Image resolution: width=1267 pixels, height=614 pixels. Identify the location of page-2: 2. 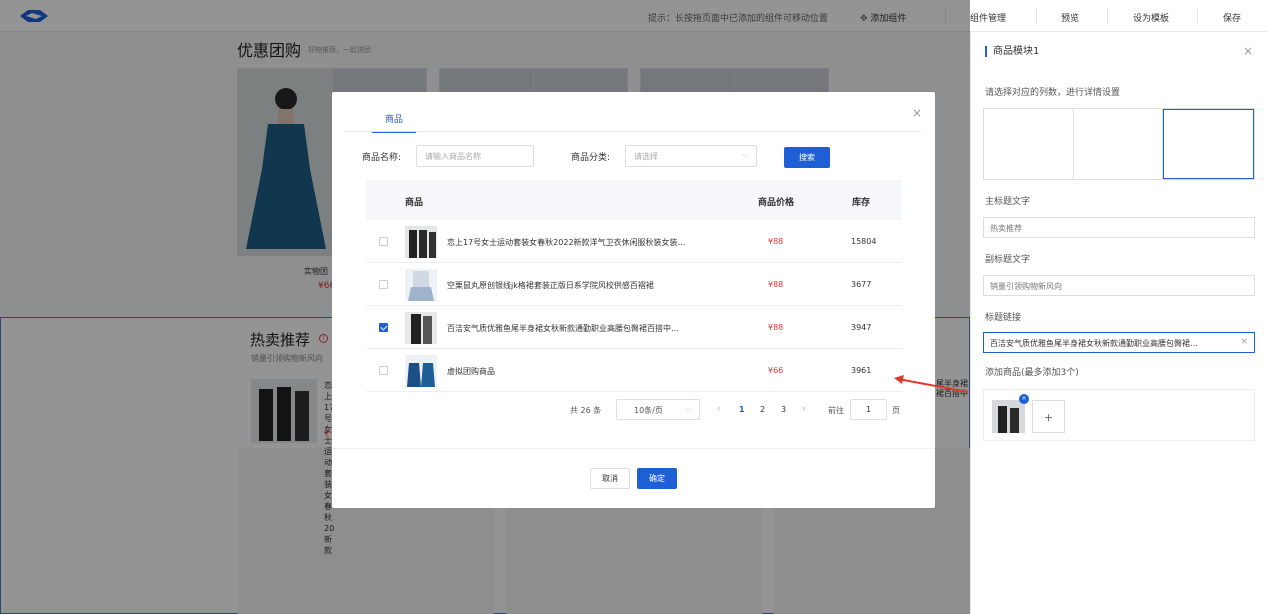
(762, 409).